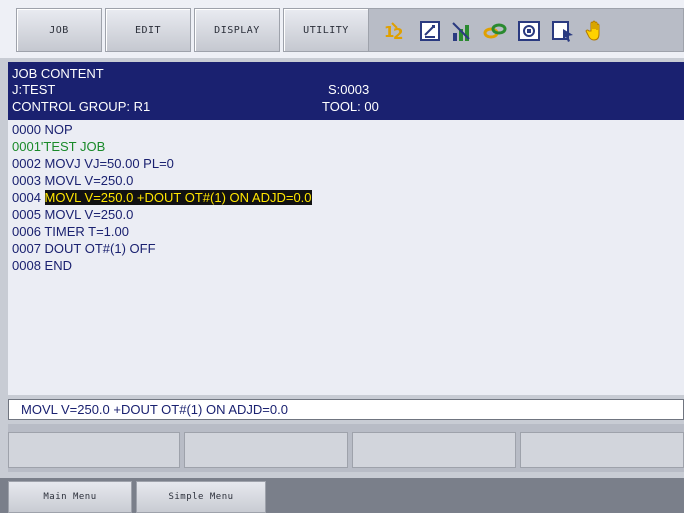 The height and width of the screenshot is (513, 684). Describe the element at coordinates (42, 266) in the screenshot. I see `job-line: 0008 END` at that location.